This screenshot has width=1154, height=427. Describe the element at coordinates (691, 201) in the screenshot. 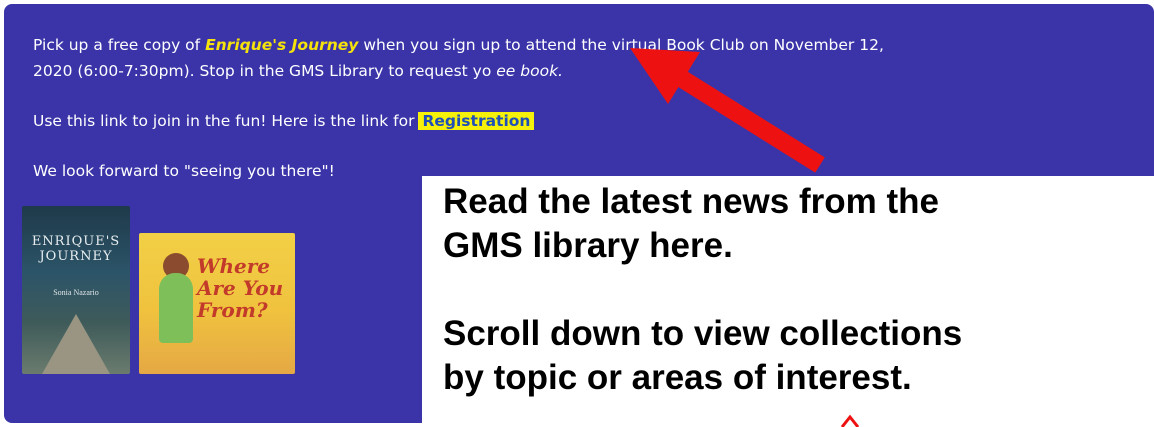

I see `overlay-text-line-1: Read the latest news from the` at that location.